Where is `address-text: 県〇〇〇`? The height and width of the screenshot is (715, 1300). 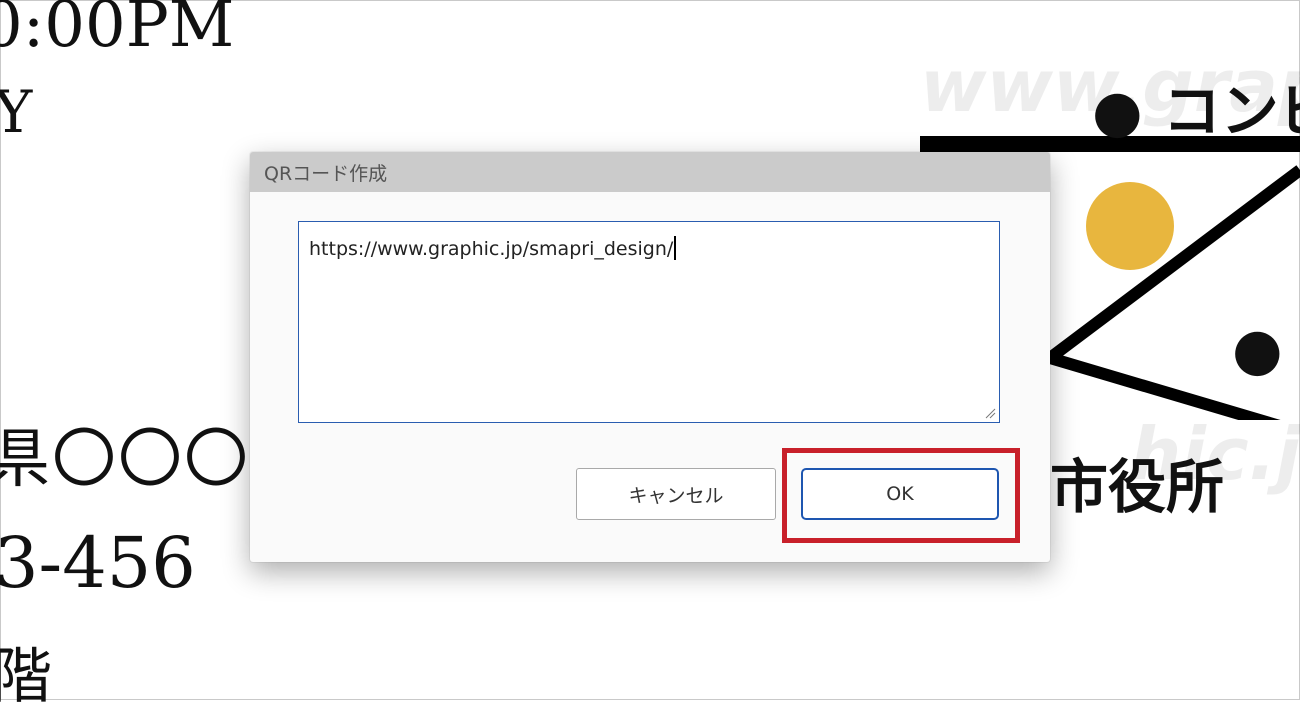
address-text: 県〇〇〇 is located at coordinates (125, 460).